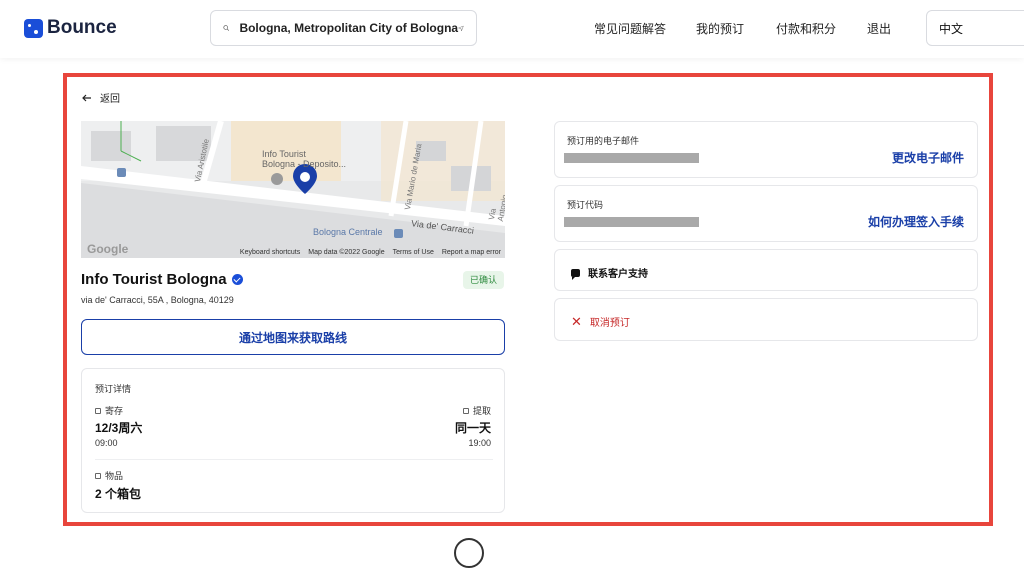 The height and width of the screenshot is (568, 1024). I want to click on booking-code-card: 预订代码 如何办理签入手续, so click(766, 213).